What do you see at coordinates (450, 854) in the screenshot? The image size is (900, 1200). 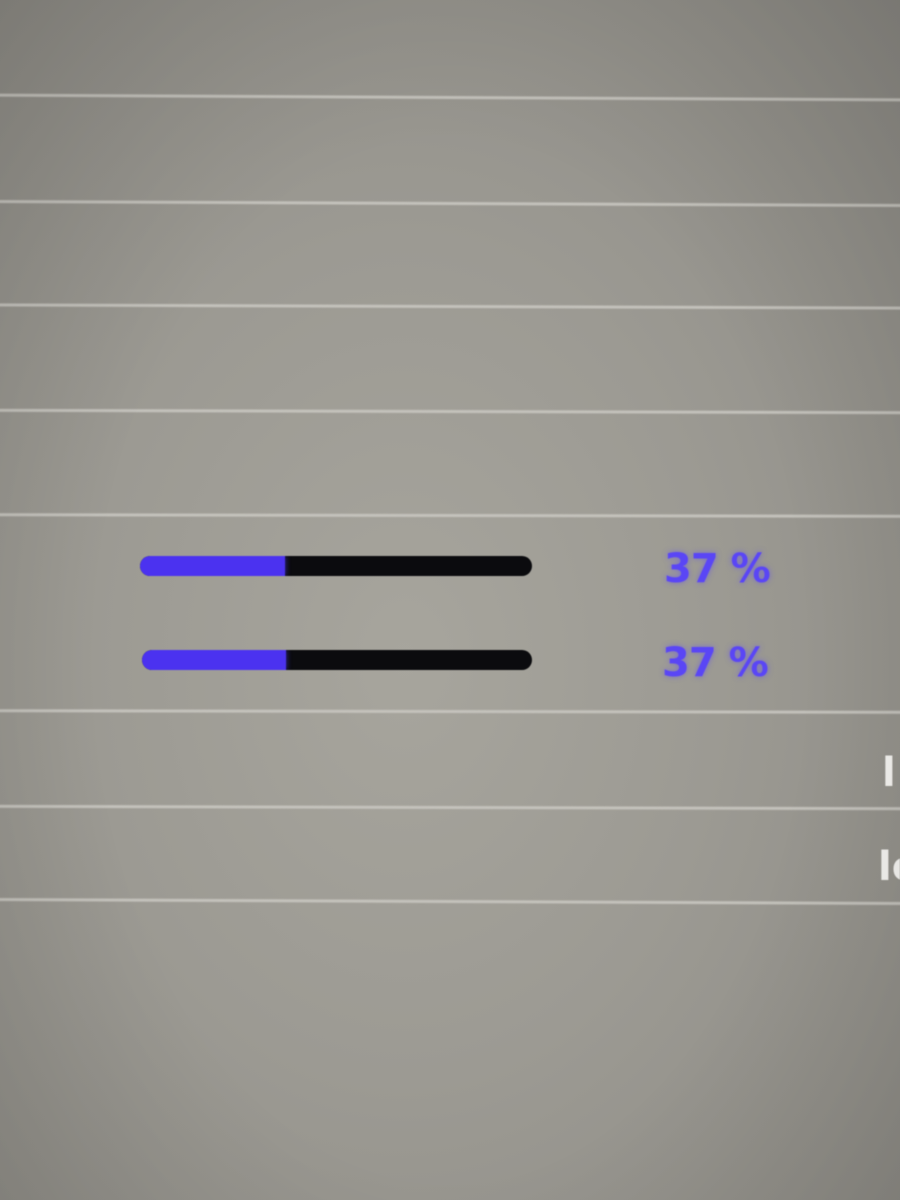 I see `list-item: lo` at bounding box center [450, 854].